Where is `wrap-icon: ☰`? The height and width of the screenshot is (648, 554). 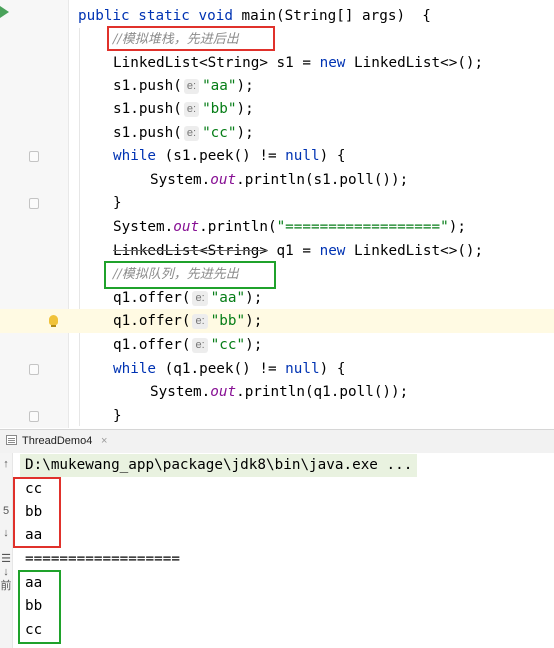 wrap-icon: ☰ is located at coordinates (6, 558).